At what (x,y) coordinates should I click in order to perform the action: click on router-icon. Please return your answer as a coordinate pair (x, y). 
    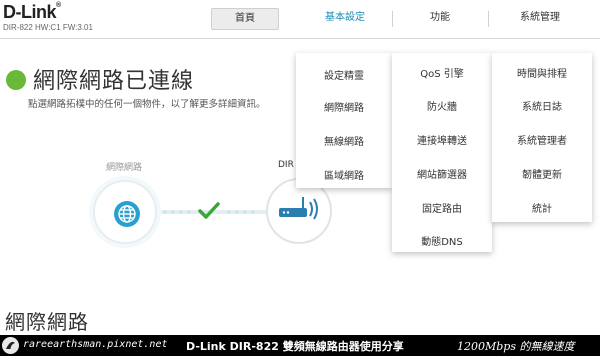
    Looking at the image, I should click on (298, 208).